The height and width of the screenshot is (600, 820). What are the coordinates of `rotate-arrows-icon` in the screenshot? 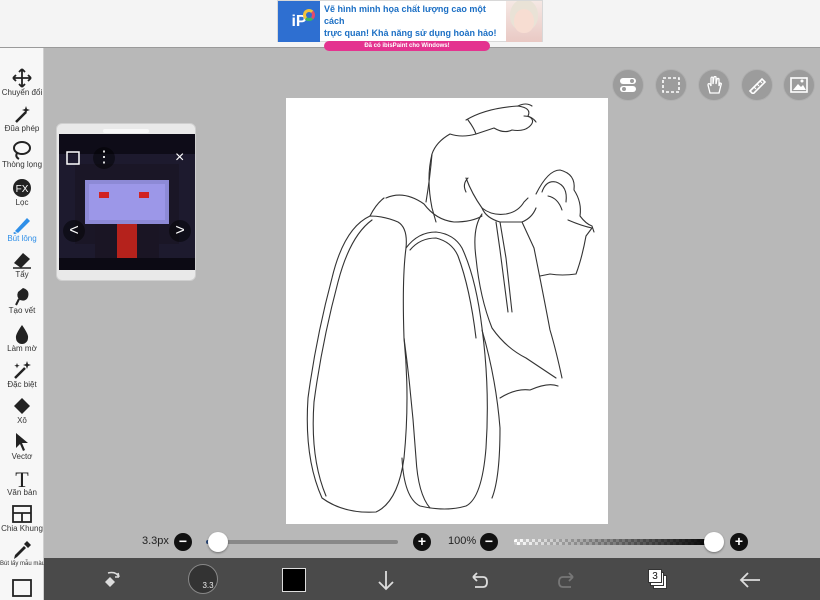 It's located at (112, 579).